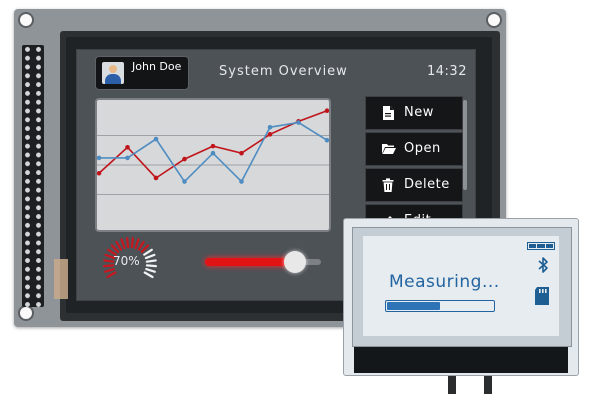 The image size is (600, 400). I want to click on delete-button-label: Delete, so click(427, 184).